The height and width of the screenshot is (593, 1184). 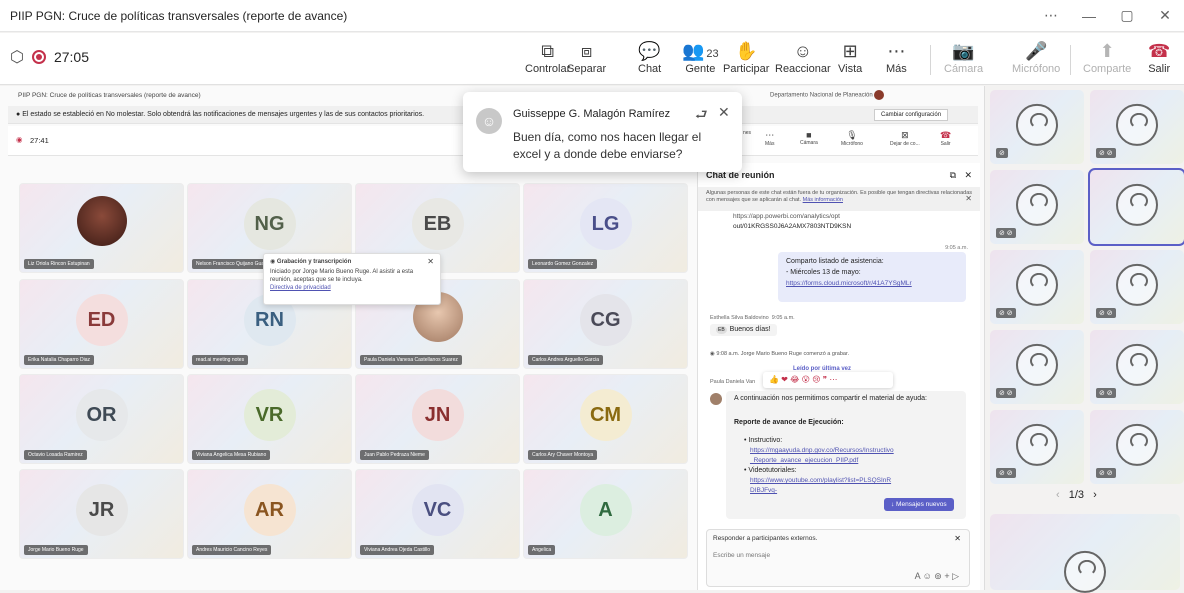 What do you see at coordinates (968, 175) in the screenshot?
I see `close-chat-icon: ✕` at bounding box center [968, 175].